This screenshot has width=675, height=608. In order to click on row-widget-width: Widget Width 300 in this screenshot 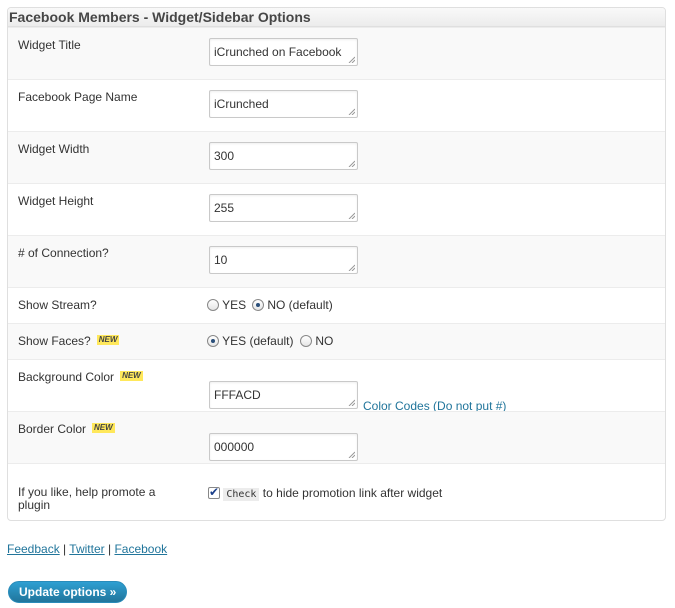, I will do `click(336, 157)`.